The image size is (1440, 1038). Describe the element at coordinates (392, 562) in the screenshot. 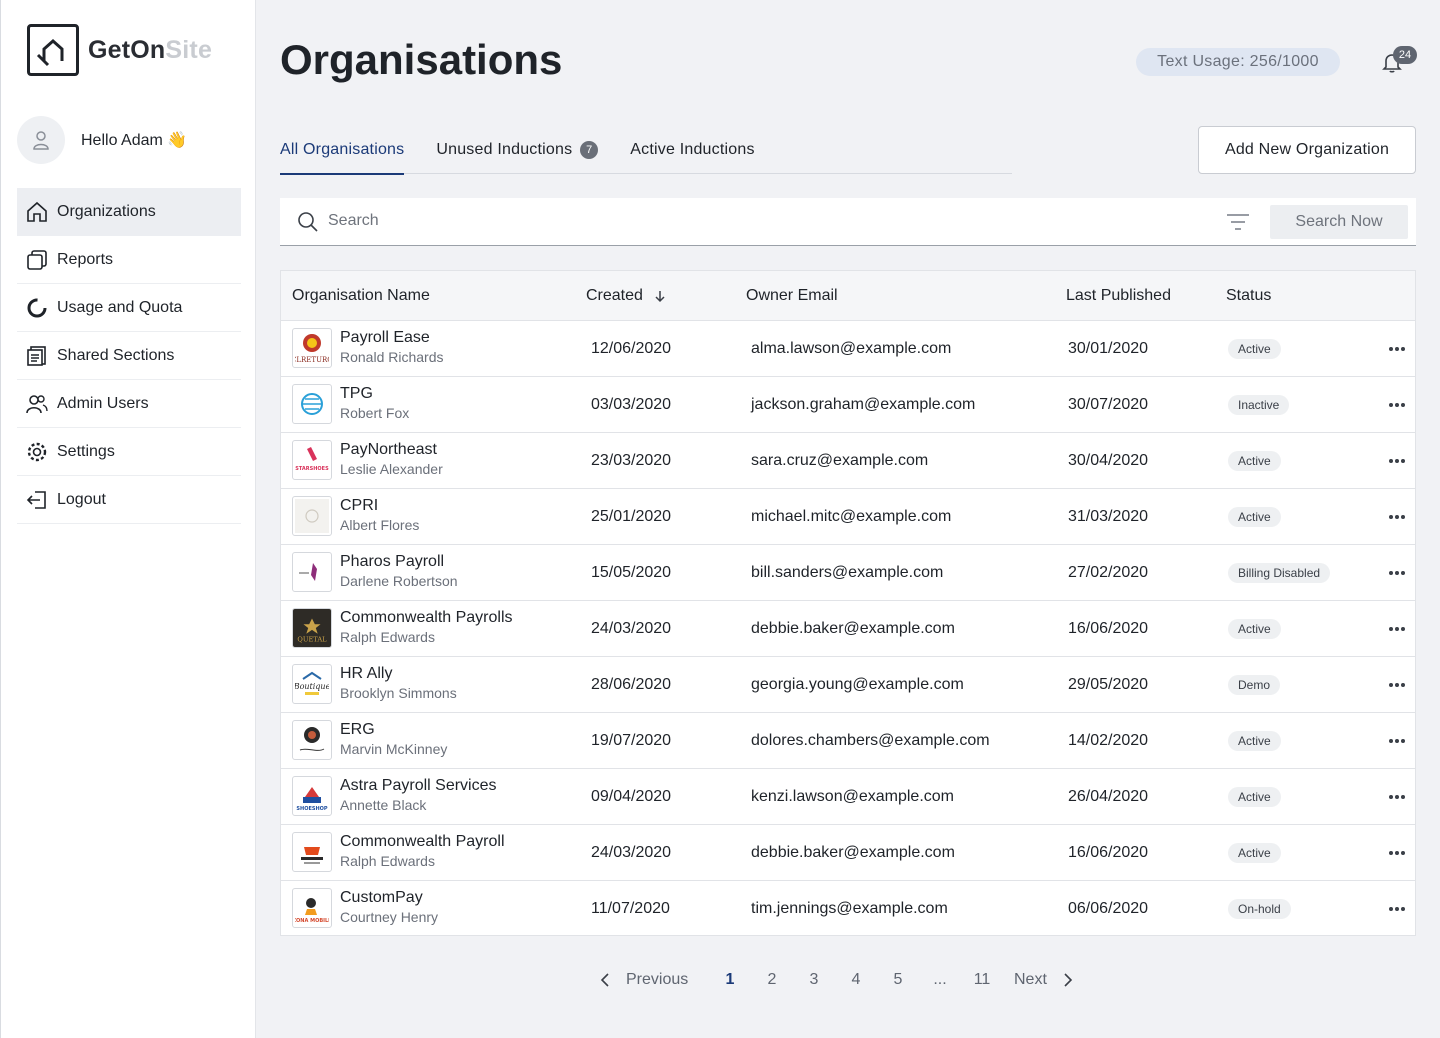

I see `organisation-name: Pharos Payroll` at that location.